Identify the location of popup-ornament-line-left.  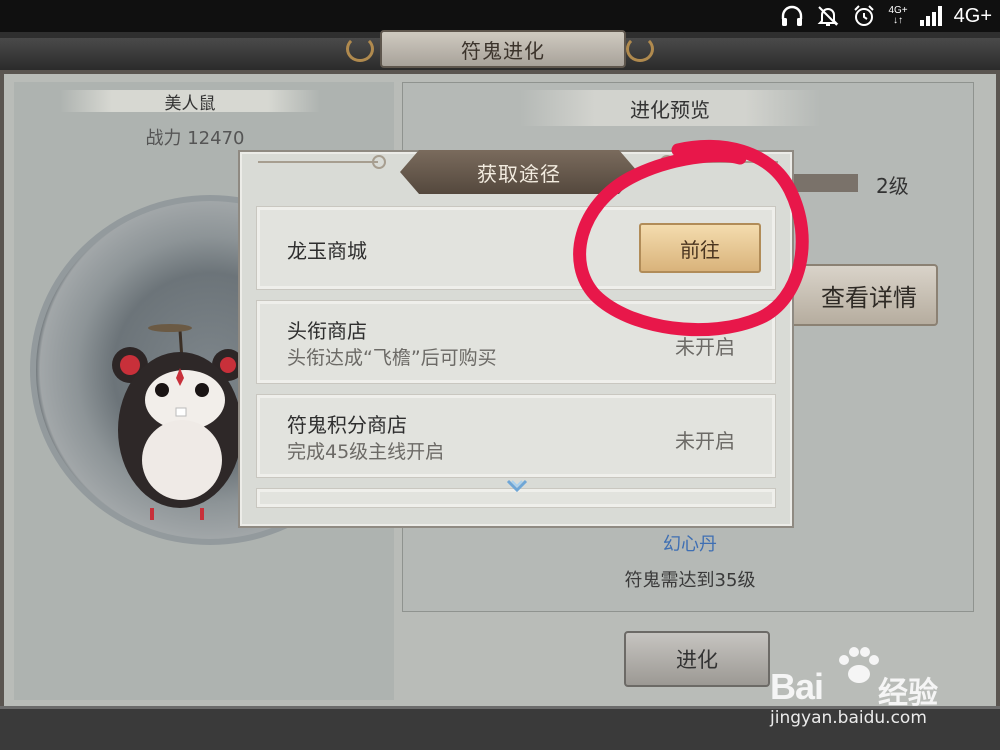
(318, 162).